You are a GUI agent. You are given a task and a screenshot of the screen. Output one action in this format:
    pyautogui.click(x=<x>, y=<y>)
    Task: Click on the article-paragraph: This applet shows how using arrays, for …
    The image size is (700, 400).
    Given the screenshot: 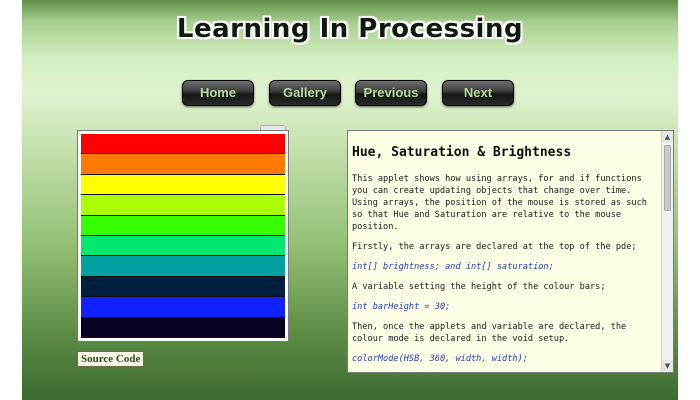 What is the action you would take?
    pyautogui.click(x=499, y=203)
    